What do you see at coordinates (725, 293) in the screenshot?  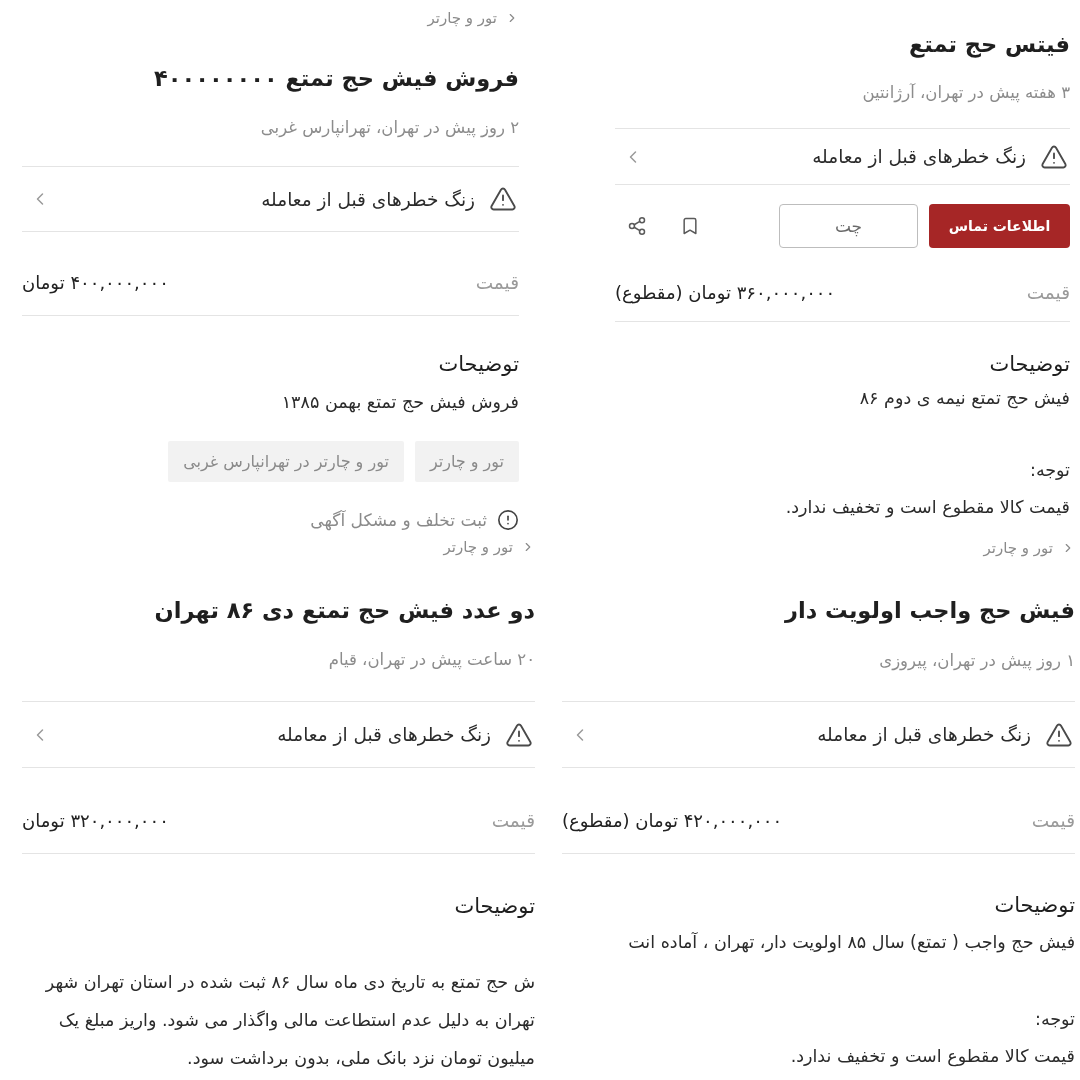 I see `price-value: ۳۶۰,۰۰۰,۰۰۰ تومان (مقطوع)` at bounding box center [725, 293].